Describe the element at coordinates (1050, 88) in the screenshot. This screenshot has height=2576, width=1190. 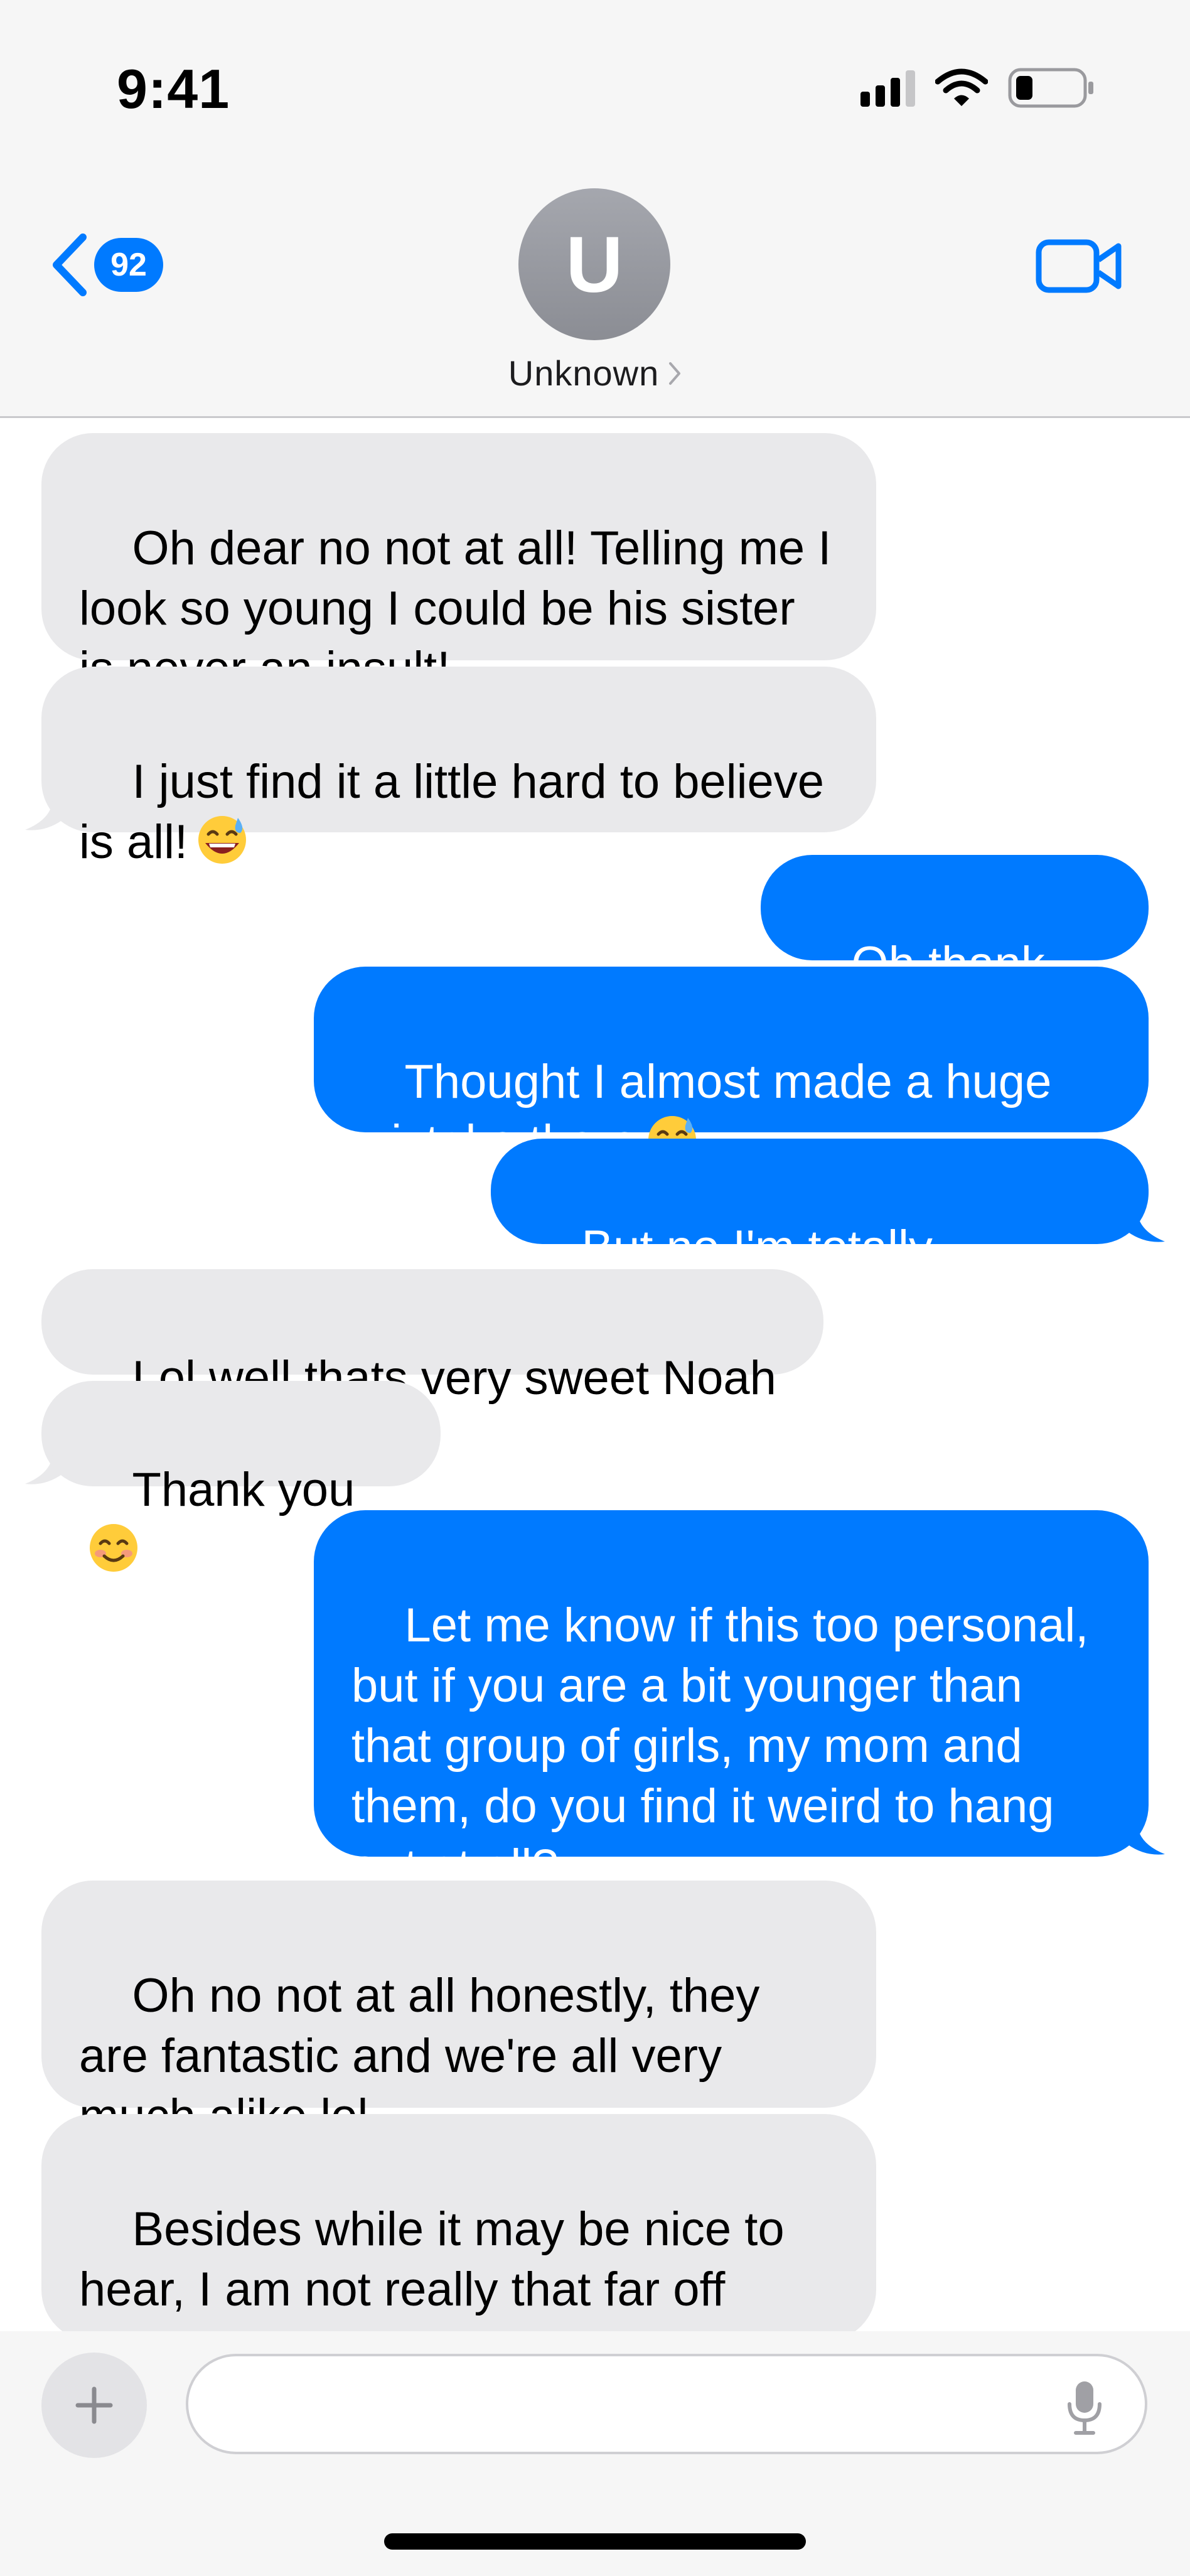
I see `battery-low-icon` at that location.